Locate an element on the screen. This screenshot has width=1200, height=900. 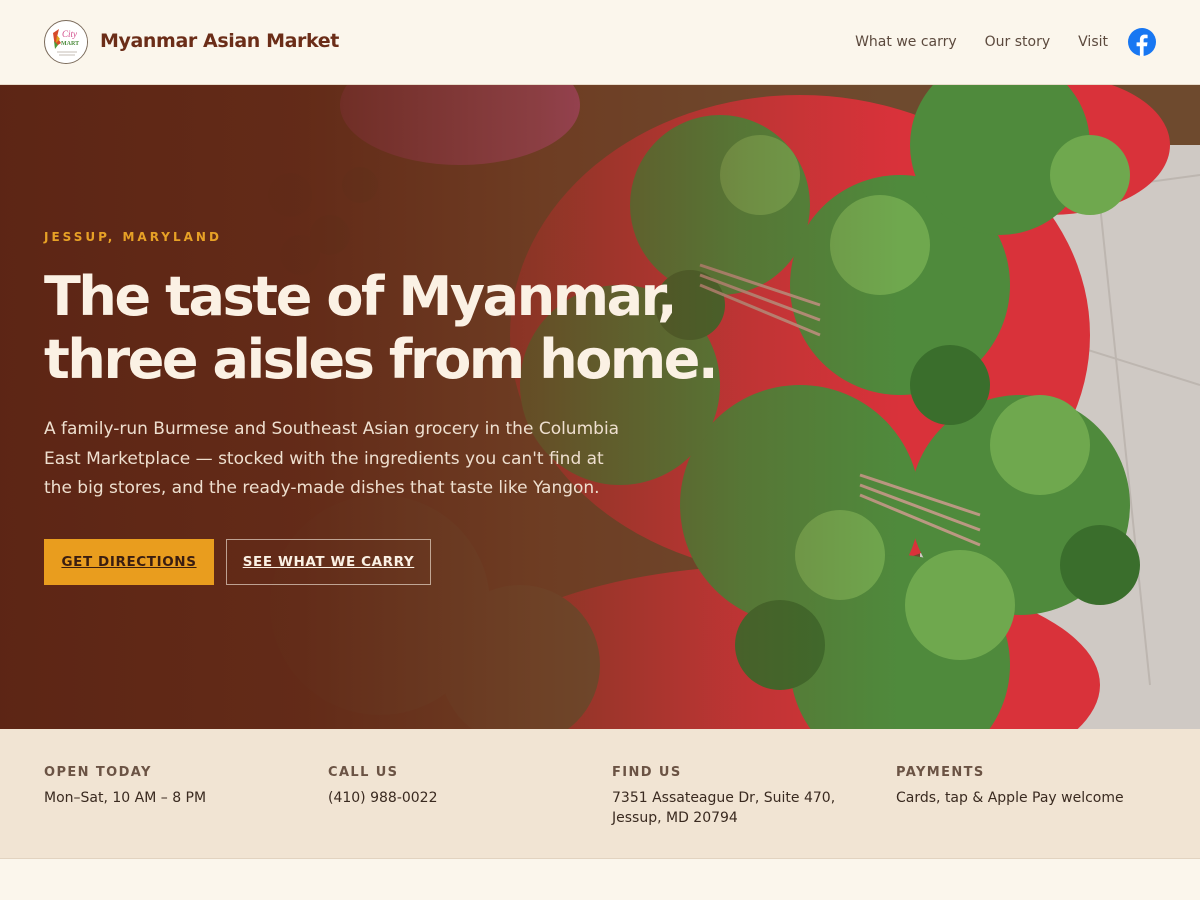
svg-text: MART is located at coordinates (70, 44).